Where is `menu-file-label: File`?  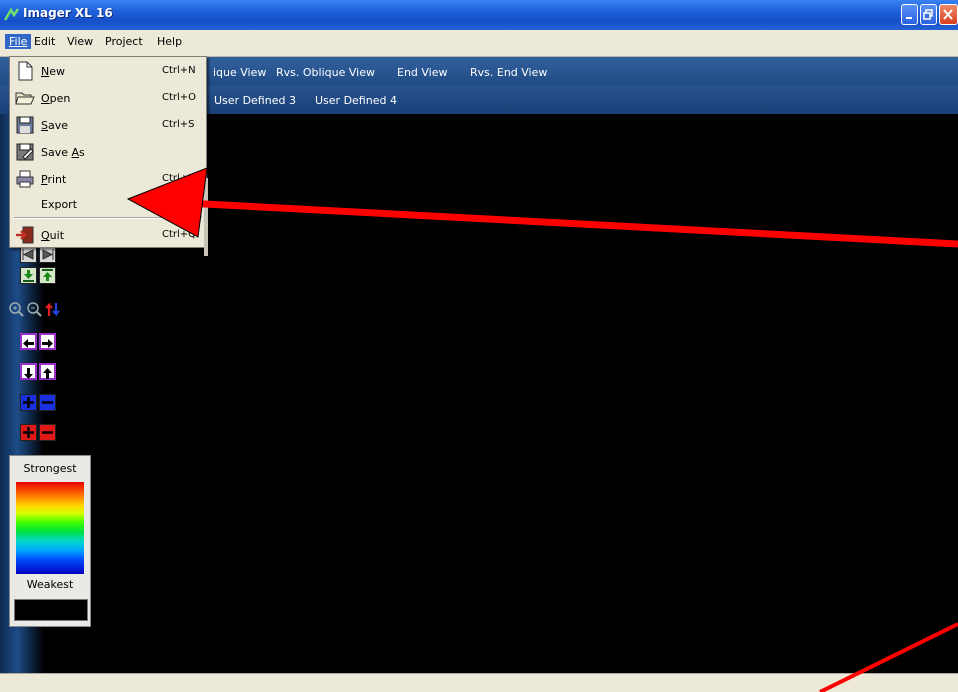
menu-file-label: File is located at coordinates (18, 41).